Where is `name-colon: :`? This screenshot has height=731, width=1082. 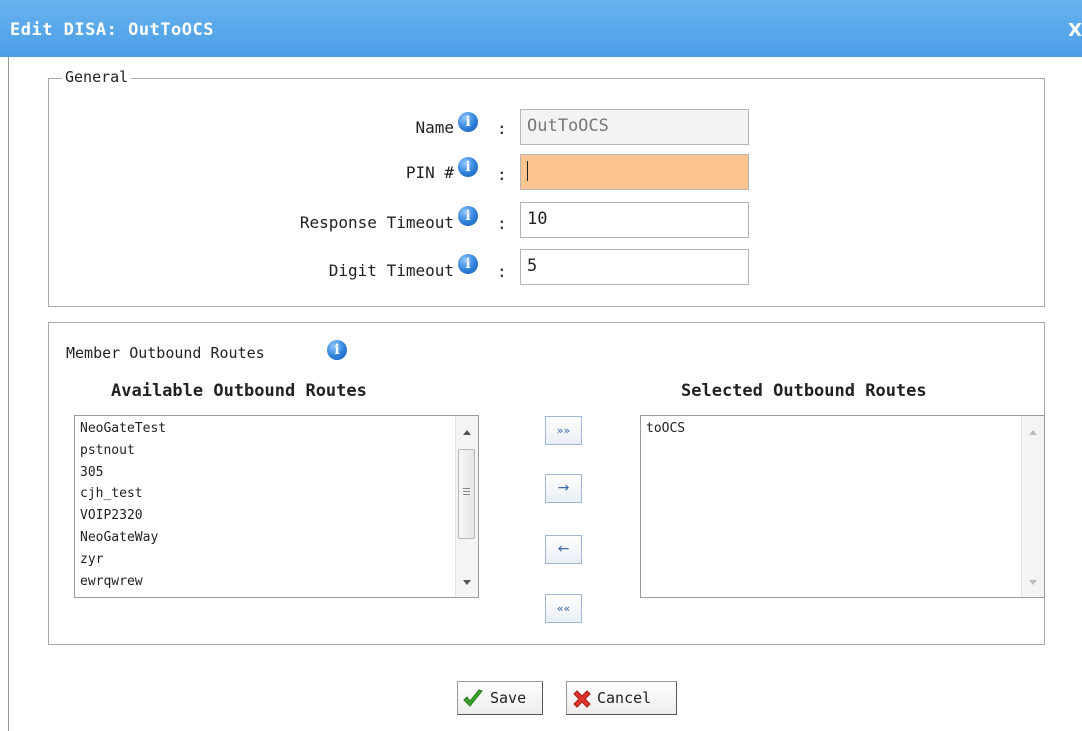 name-colon: : is located at coordinates (502, 128).